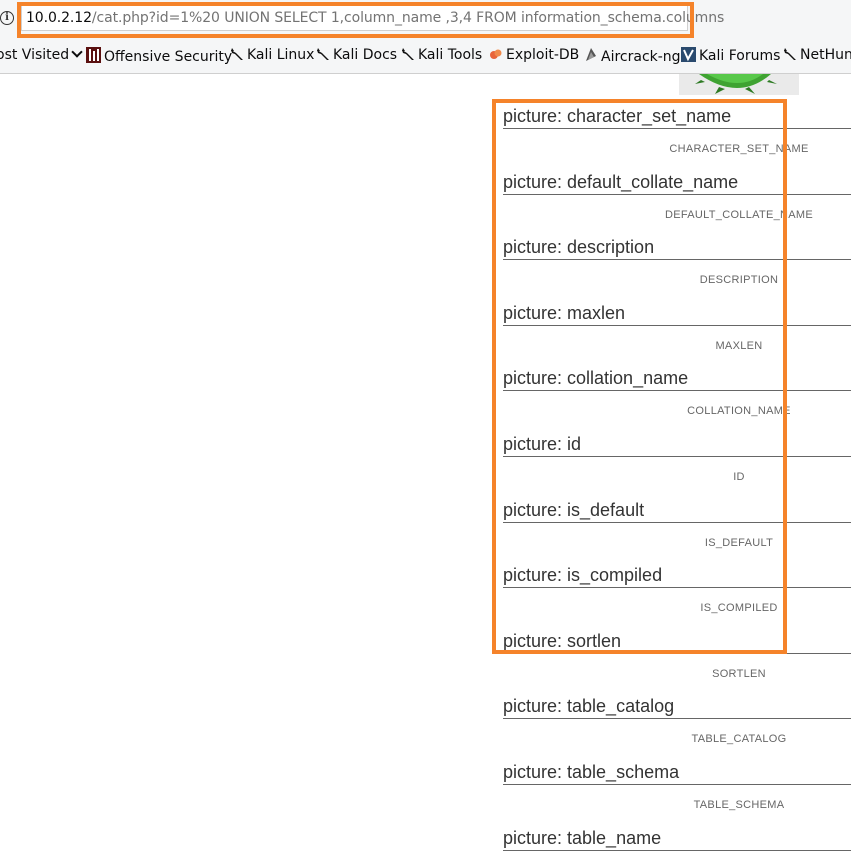 The width and height of the screenshot is (851, 852). I want to click on bookmark-label: NetHun, so click(825, 55).